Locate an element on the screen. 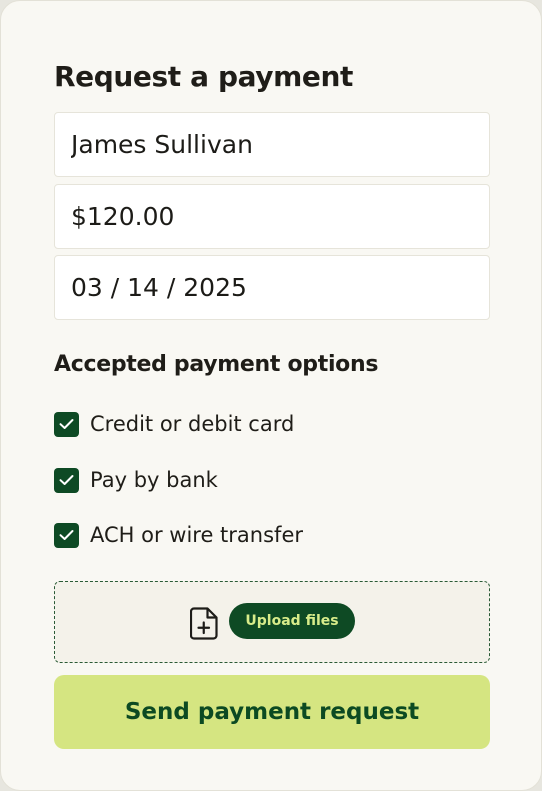 The image size is (542, 791). option-ach-wire-transfer: ACH or wire transfer is located at coordinates (178, 535).